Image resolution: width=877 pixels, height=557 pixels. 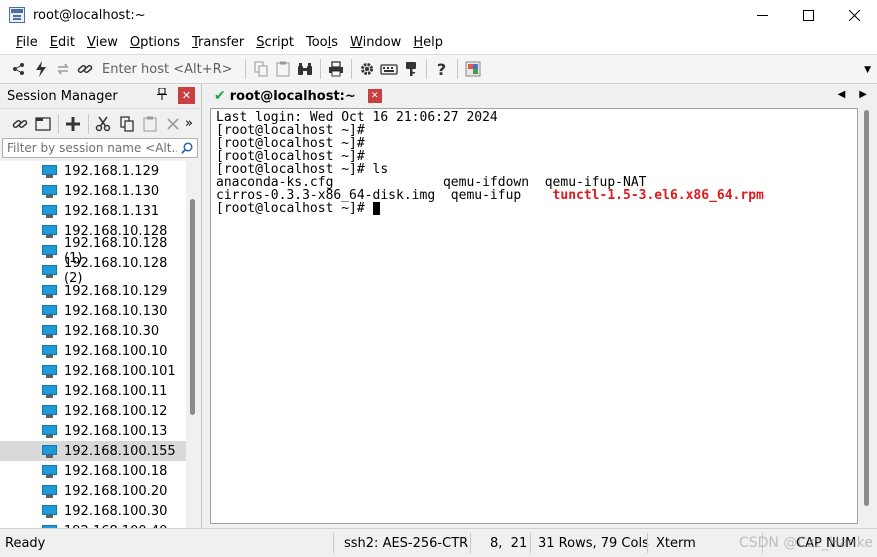 I want to click on minimize-button, so click(x=762, y=15).